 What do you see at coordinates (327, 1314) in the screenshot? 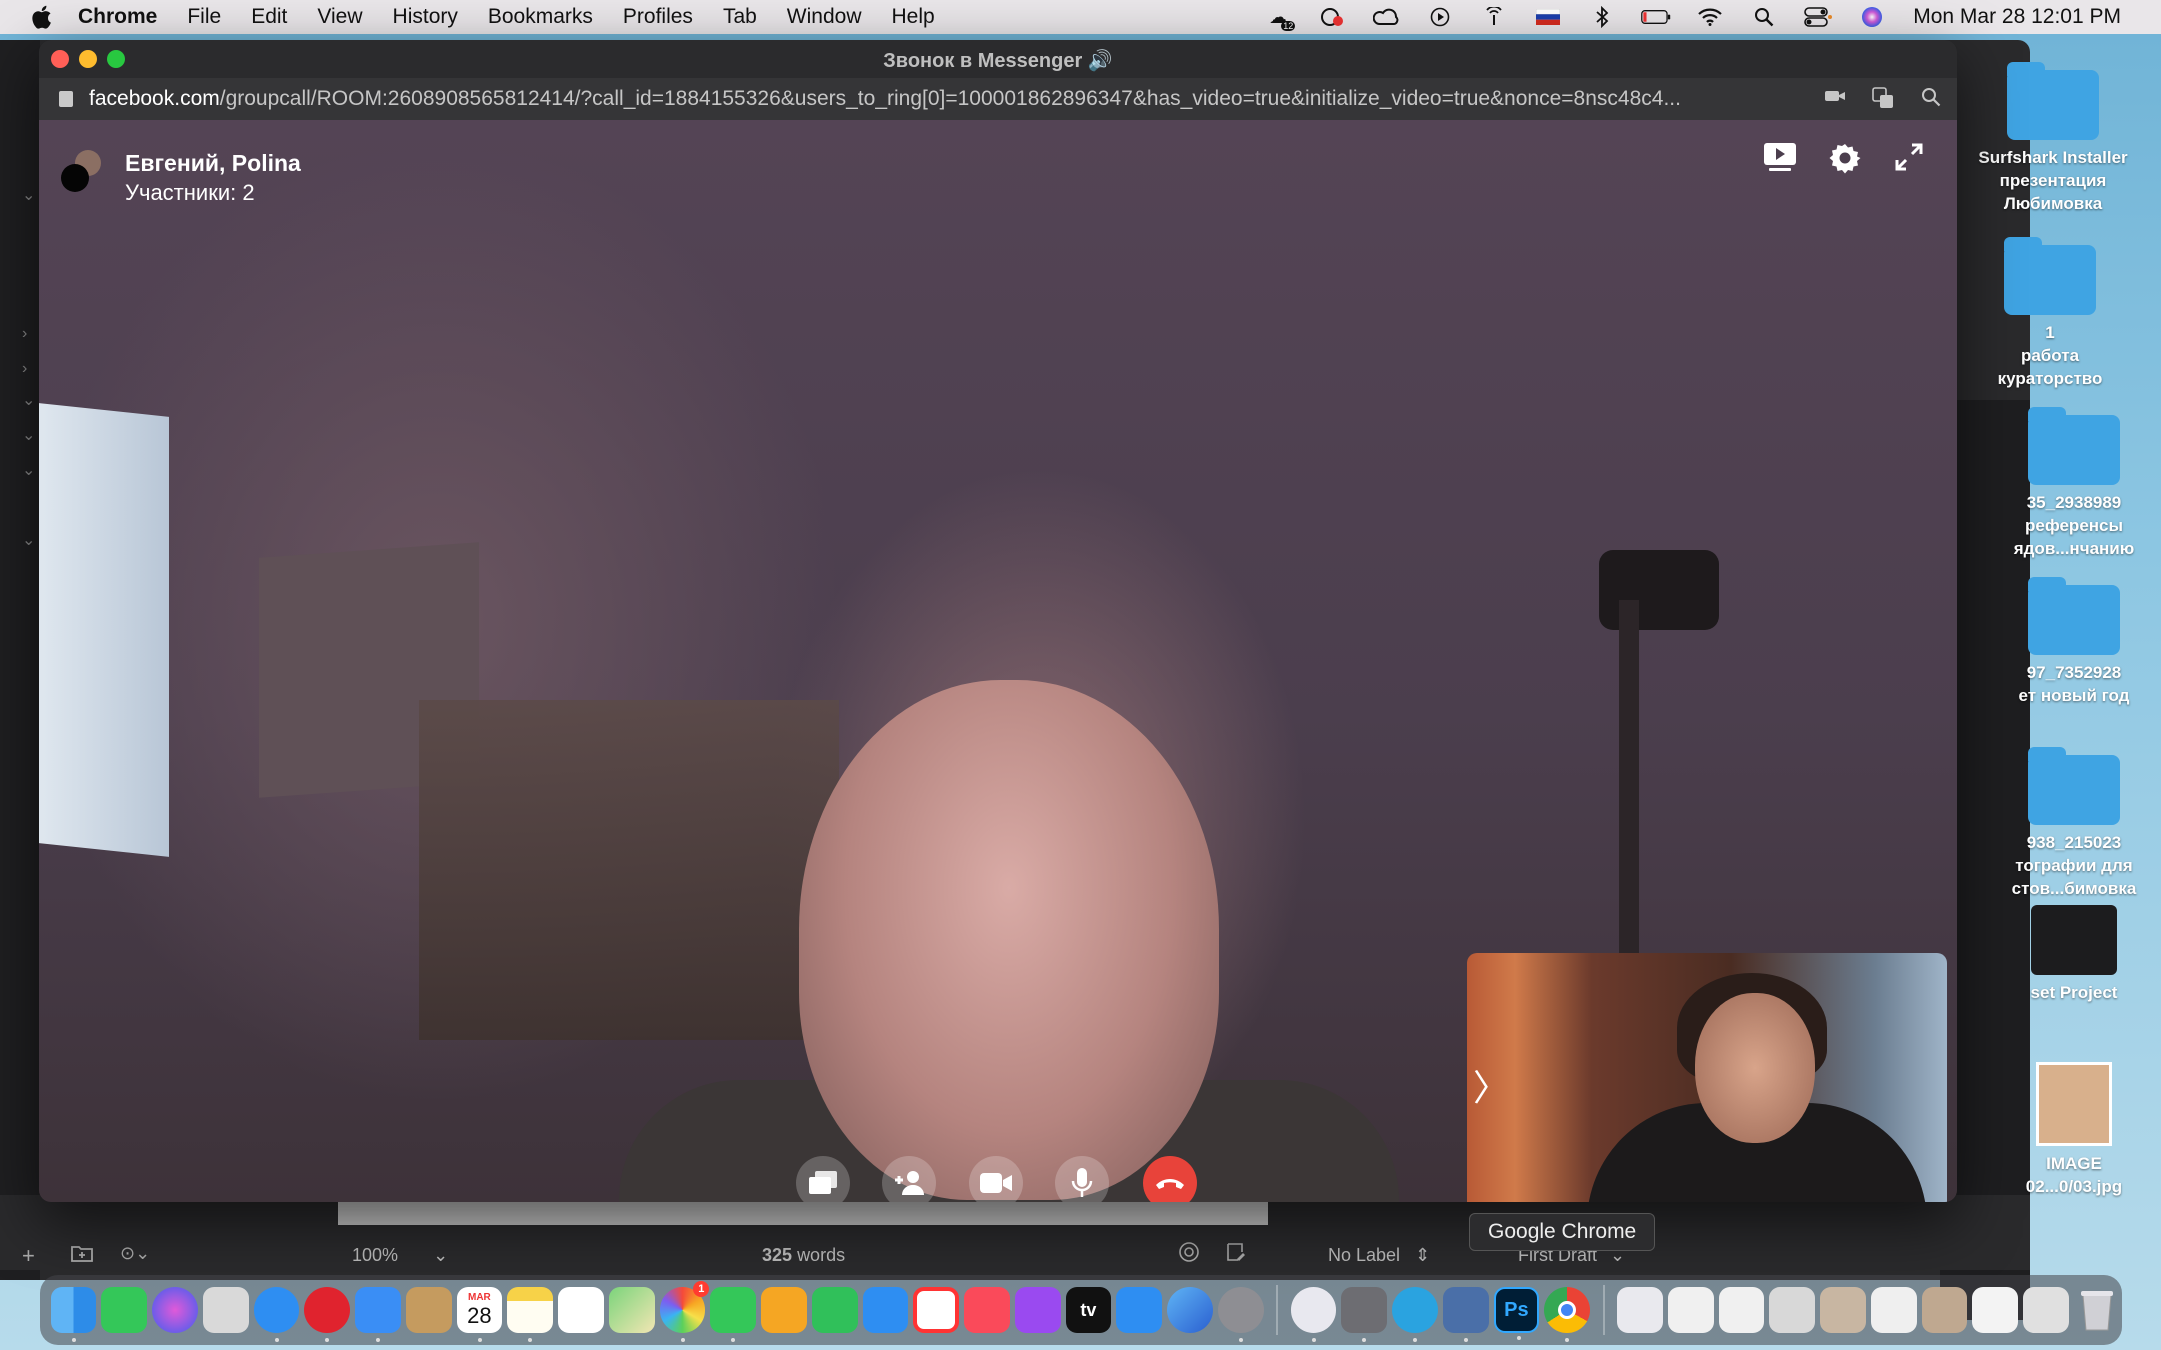
I see `opera-icon` at bounding box center [327, 1314].